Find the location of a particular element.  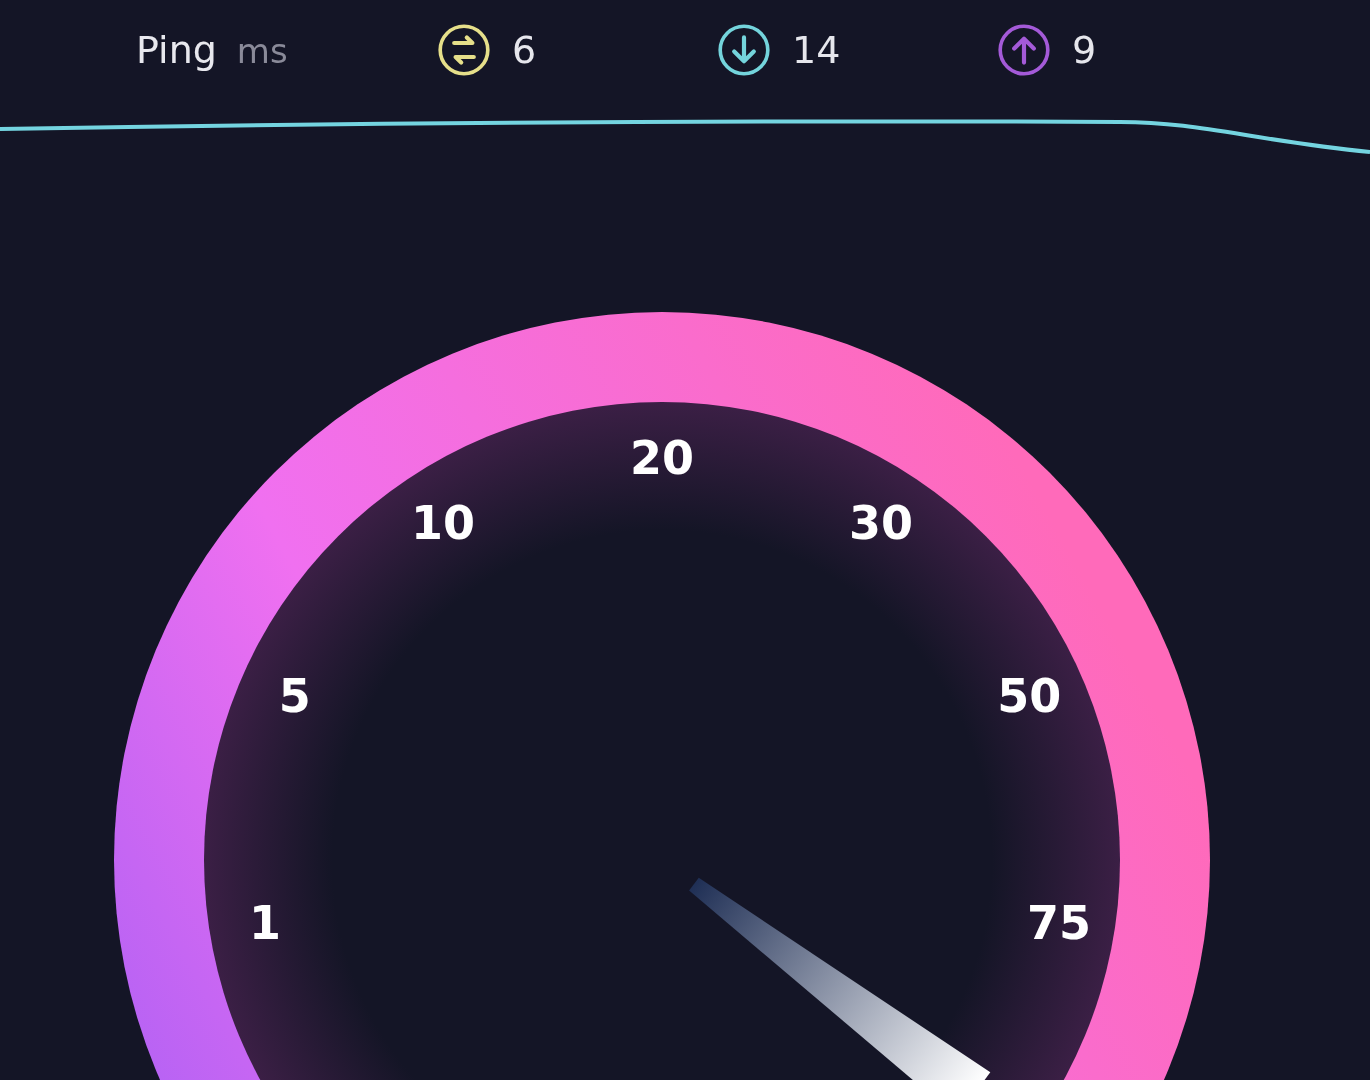

stat-value: 9 is located at coordinates (1084, 50).